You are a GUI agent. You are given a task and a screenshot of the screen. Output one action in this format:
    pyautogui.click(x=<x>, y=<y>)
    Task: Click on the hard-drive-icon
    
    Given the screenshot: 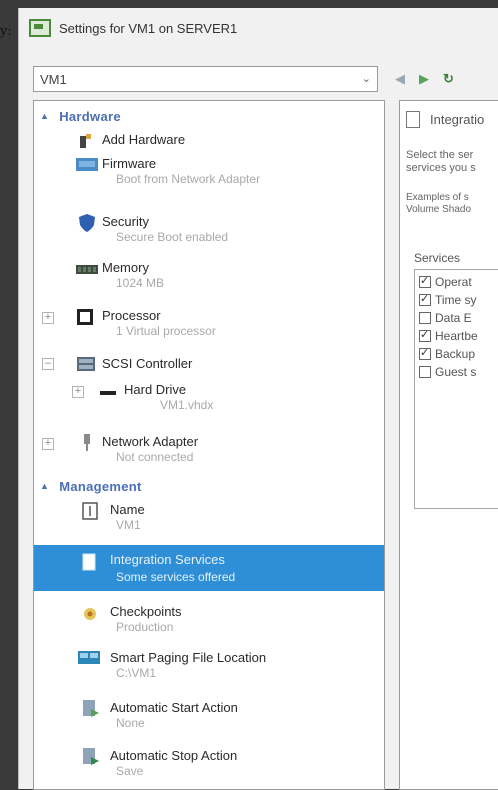 What is the action you would take?
    pyautogui.click(x=109, y=393)
    